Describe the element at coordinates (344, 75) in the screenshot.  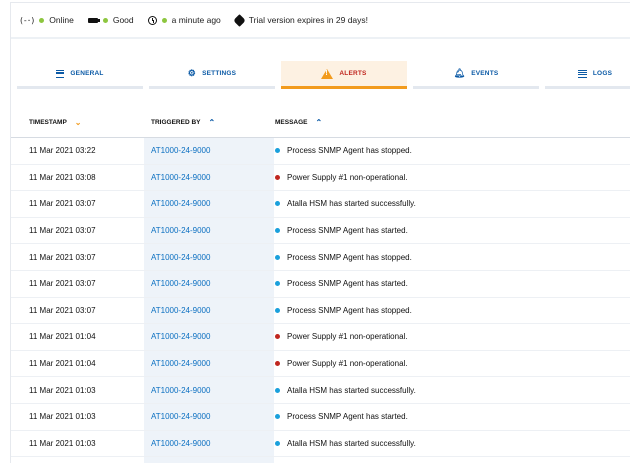
I see `tab-alerts: ALERTS` at that location.